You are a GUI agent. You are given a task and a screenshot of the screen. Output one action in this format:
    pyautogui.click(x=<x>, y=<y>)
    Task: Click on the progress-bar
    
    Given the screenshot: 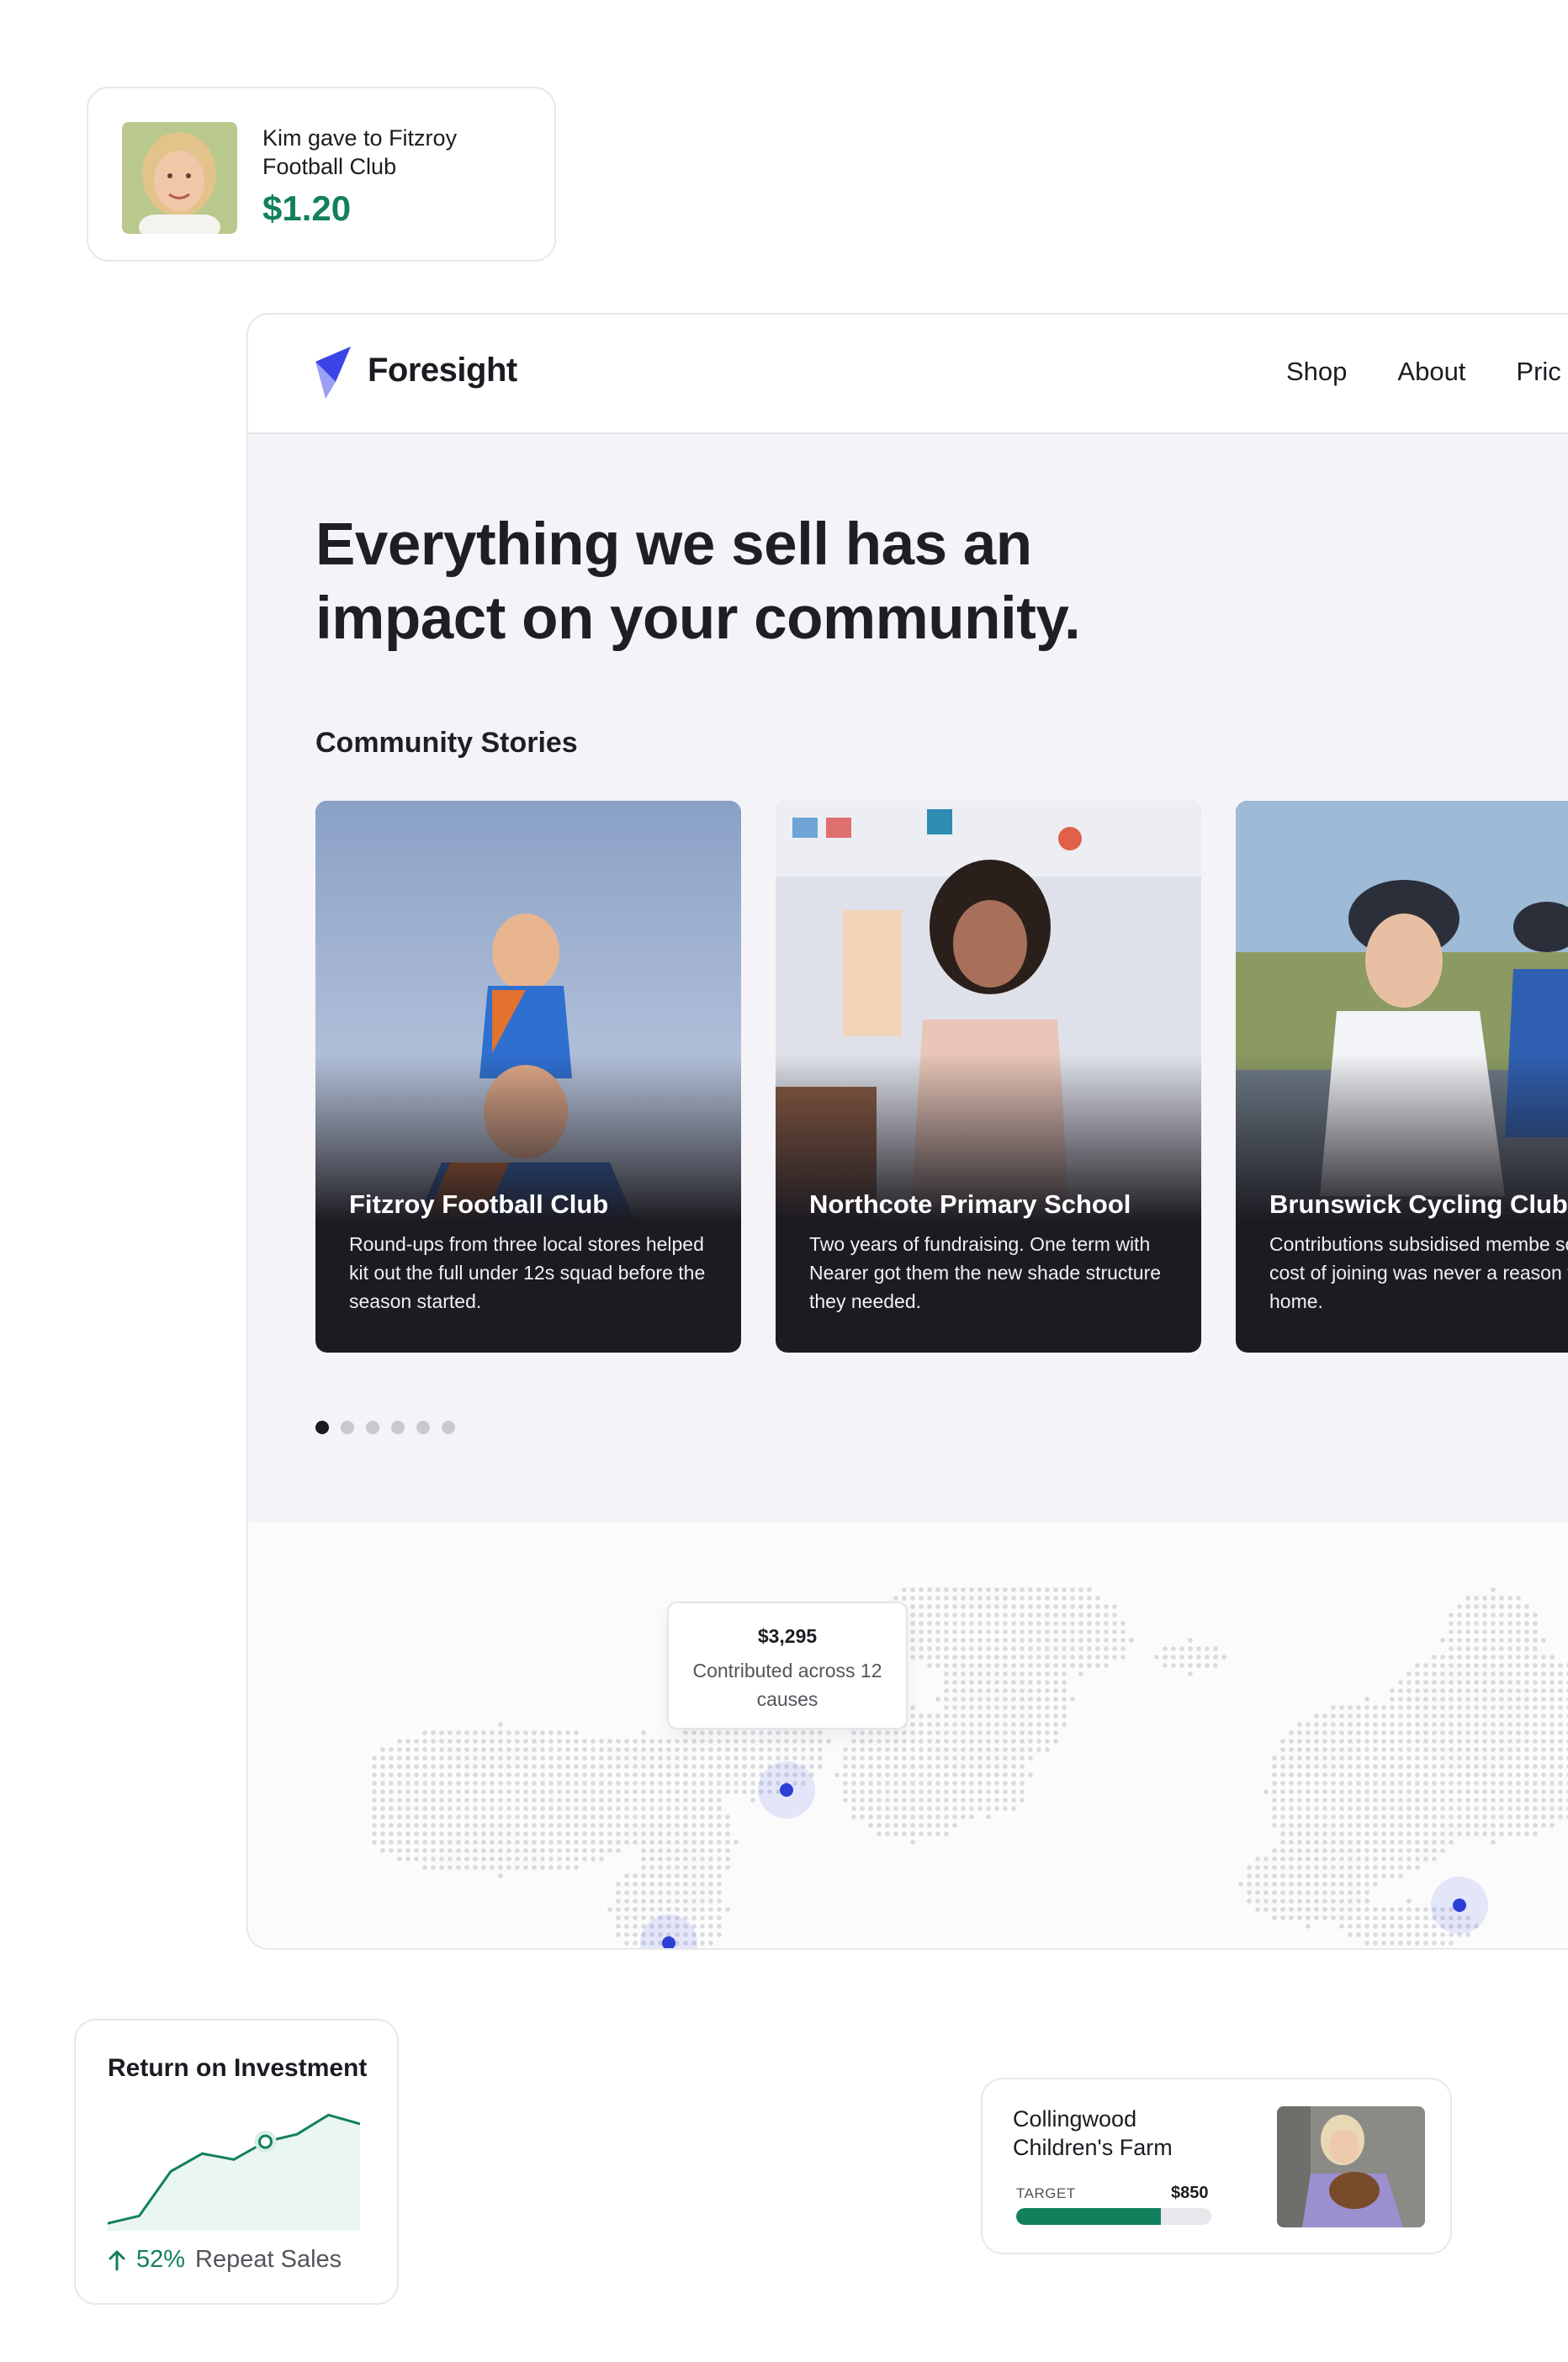 What is the action you would take?
    pyautogui.click(x=1113, y=2216)
    